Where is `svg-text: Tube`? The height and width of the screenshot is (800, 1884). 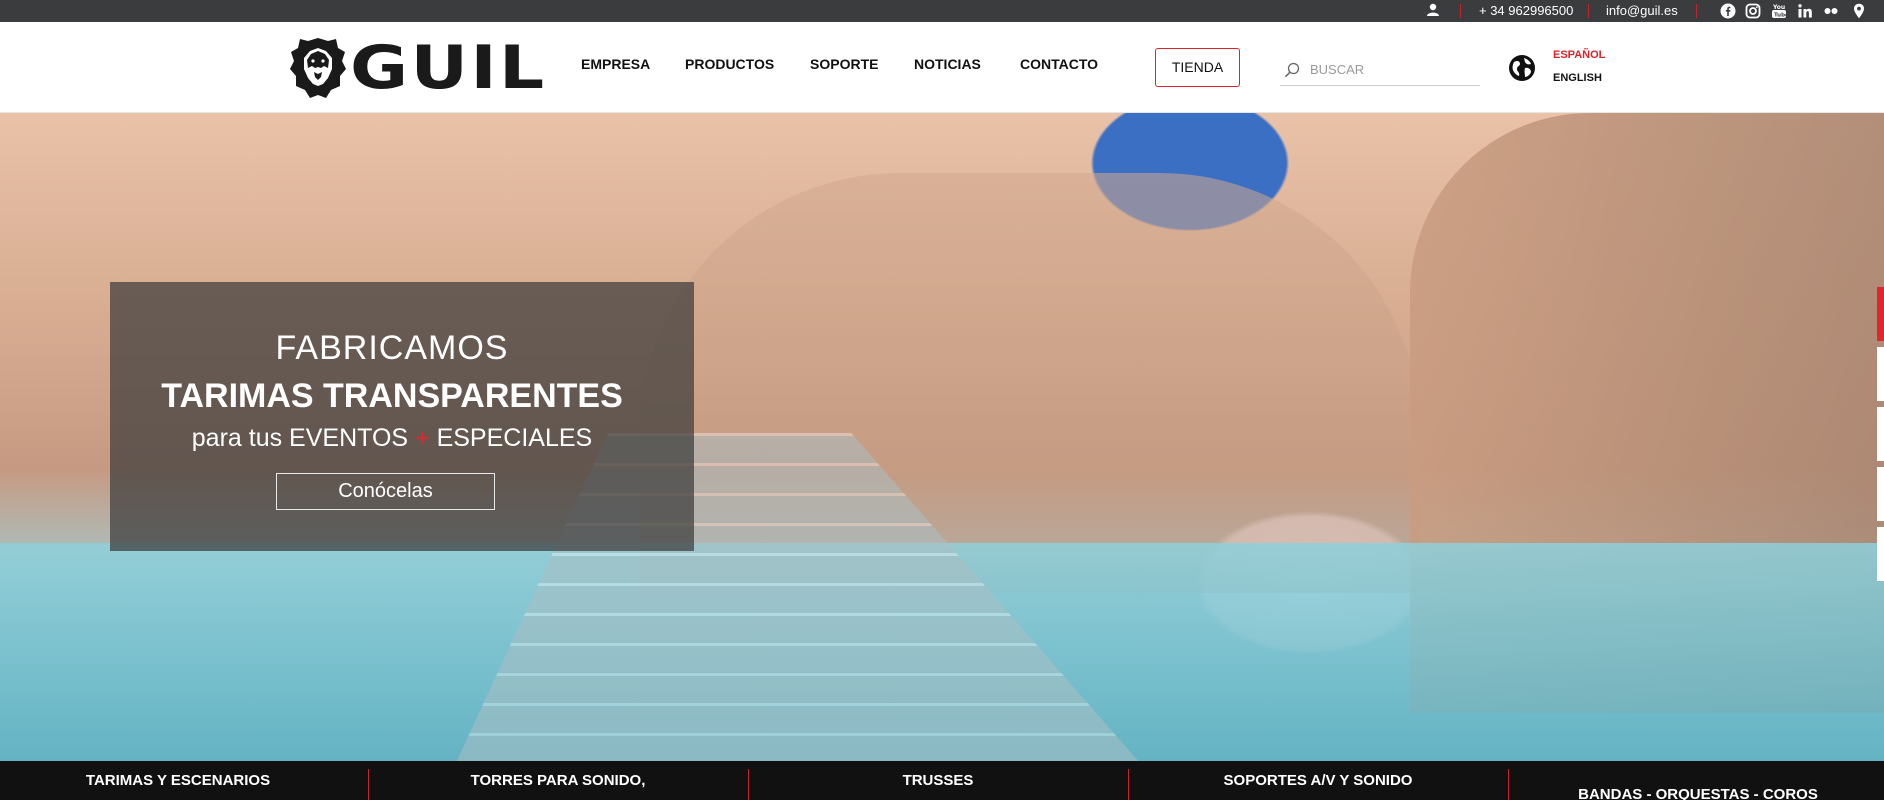 svg-text: Tube is located at coordinates (1780, 15).